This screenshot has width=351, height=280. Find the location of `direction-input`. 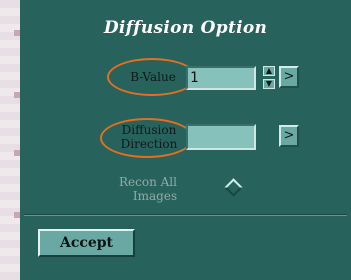

direction-input is located at coordinates (221, 137).